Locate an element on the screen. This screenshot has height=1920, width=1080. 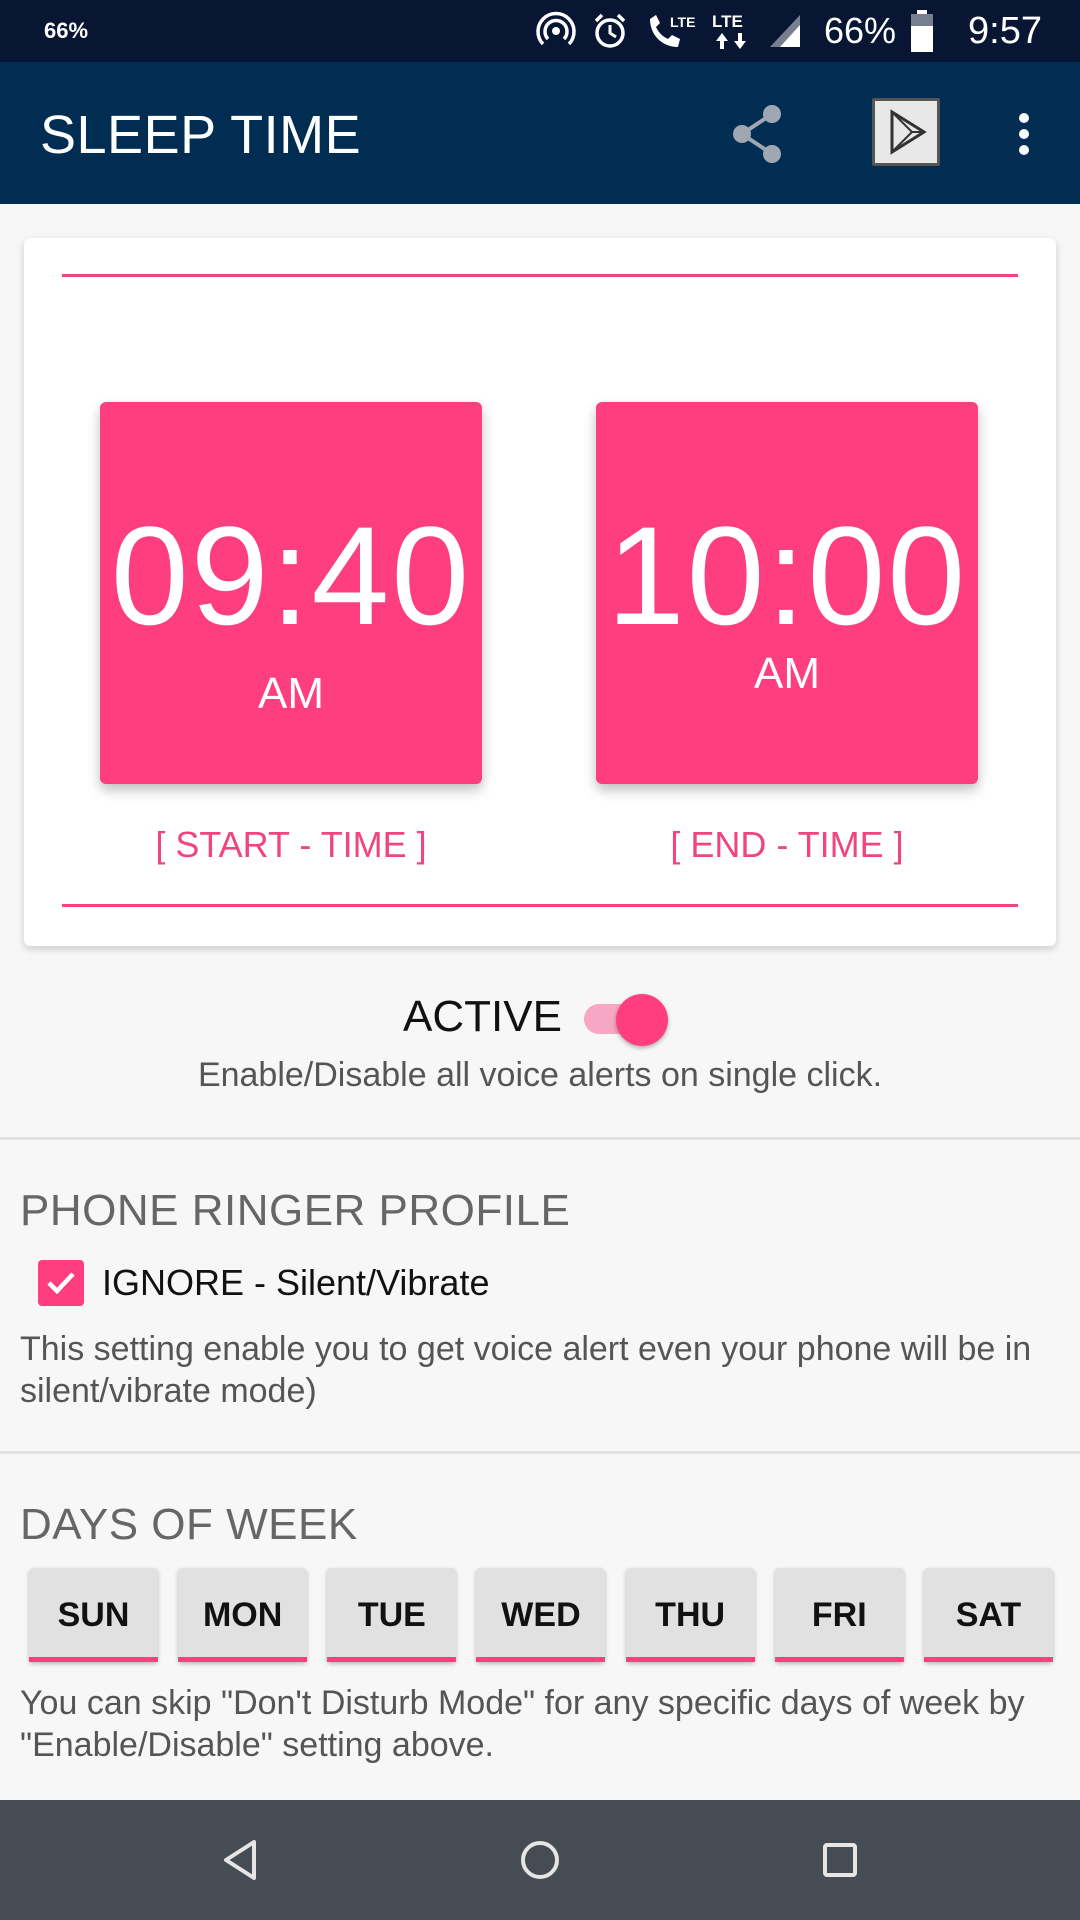
status-bar: 66% LTE LTE 66% 9:57 is located at coordinates (540, 31).